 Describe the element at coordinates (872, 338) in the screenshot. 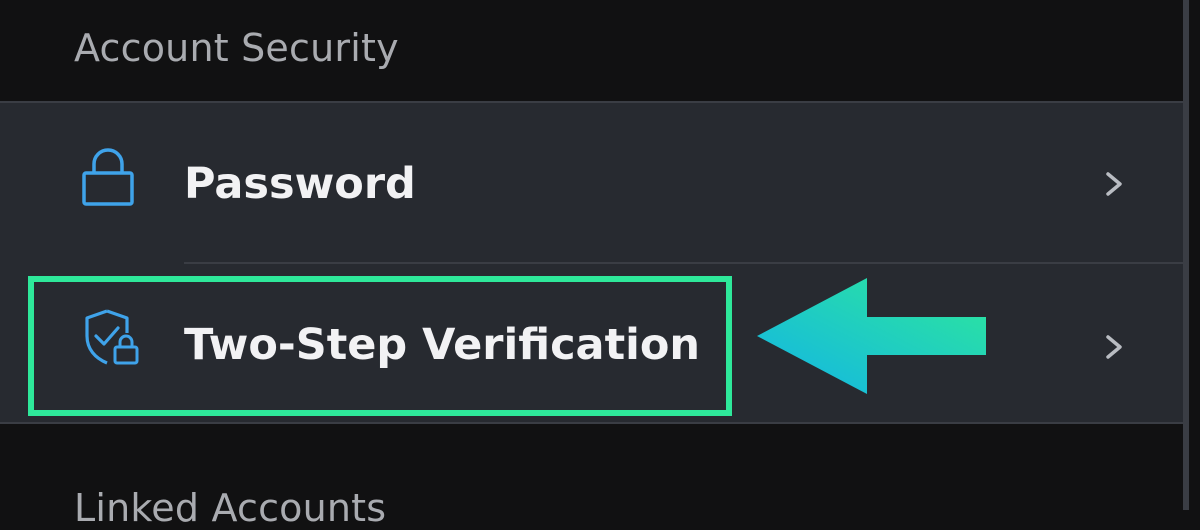

I see `arrow-left-icon` at that location.